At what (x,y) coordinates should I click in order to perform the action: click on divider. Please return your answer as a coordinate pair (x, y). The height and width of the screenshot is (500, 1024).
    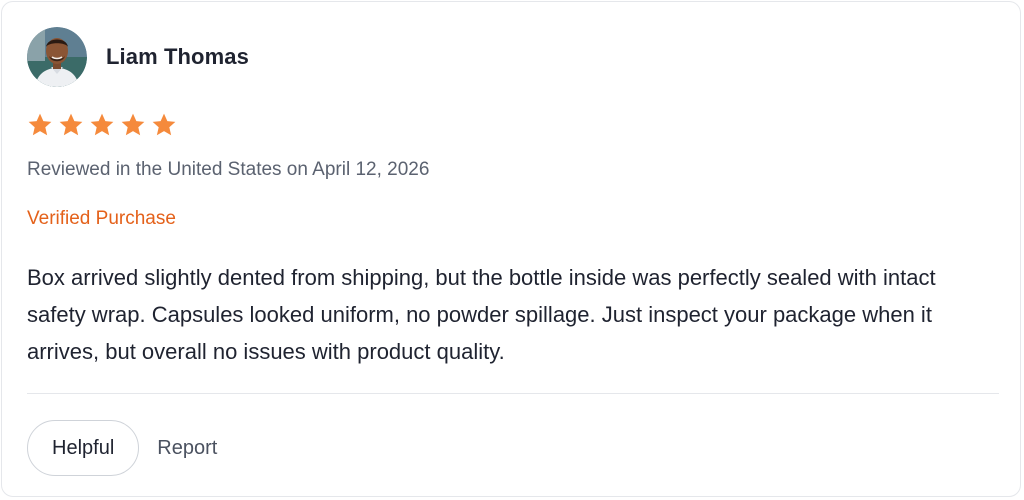
    Looking at the image, I should click on (513, 393).